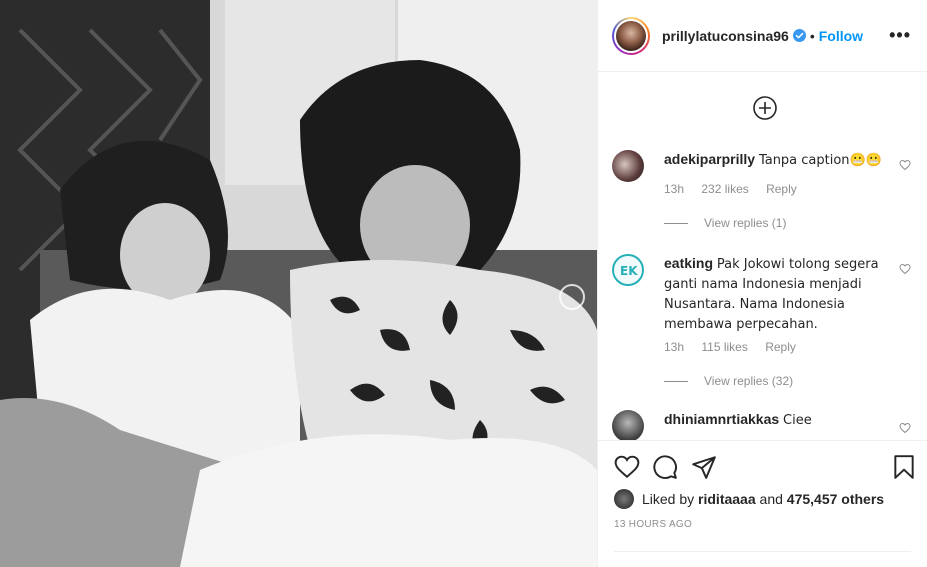 This screenshot has width=927, height=567. Describe the element at coordinates (900, 35) in the screenshot. I see `more-options-icon: •••` at that location.